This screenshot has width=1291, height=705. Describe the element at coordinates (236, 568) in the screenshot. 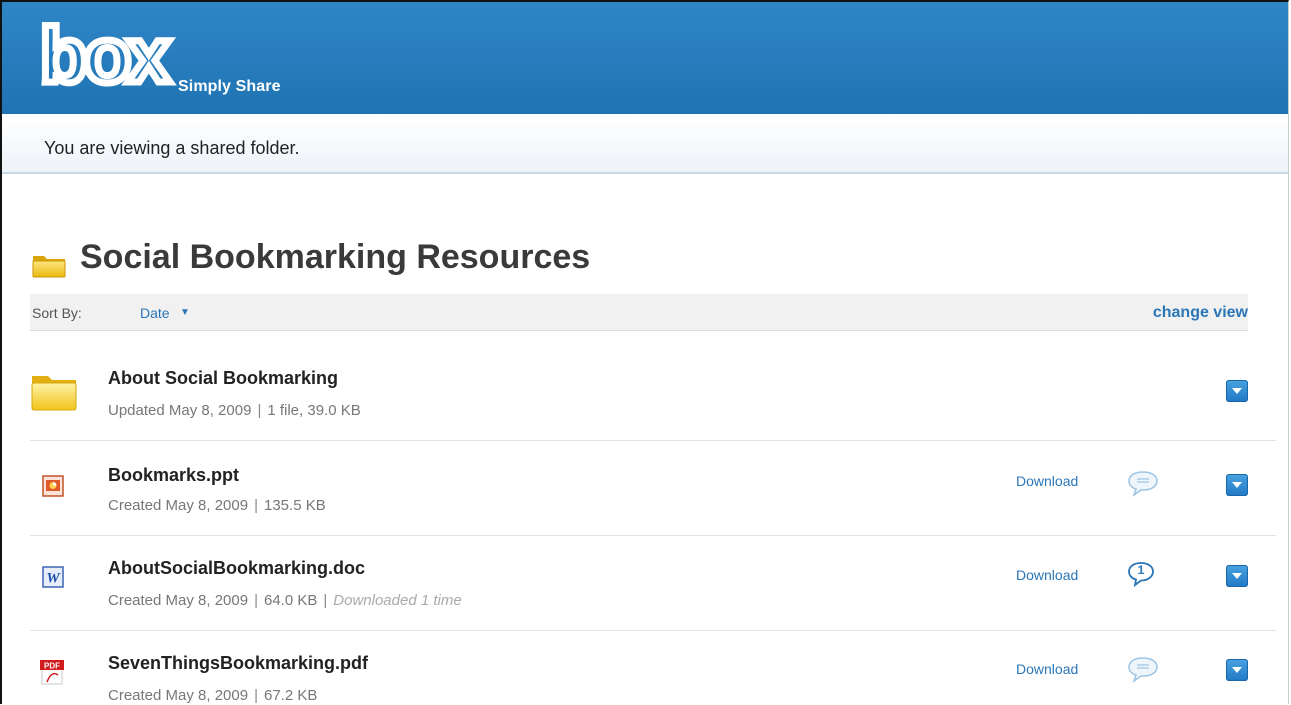

I see `item-name: AboutSocialBookmarking.doc` at that location.